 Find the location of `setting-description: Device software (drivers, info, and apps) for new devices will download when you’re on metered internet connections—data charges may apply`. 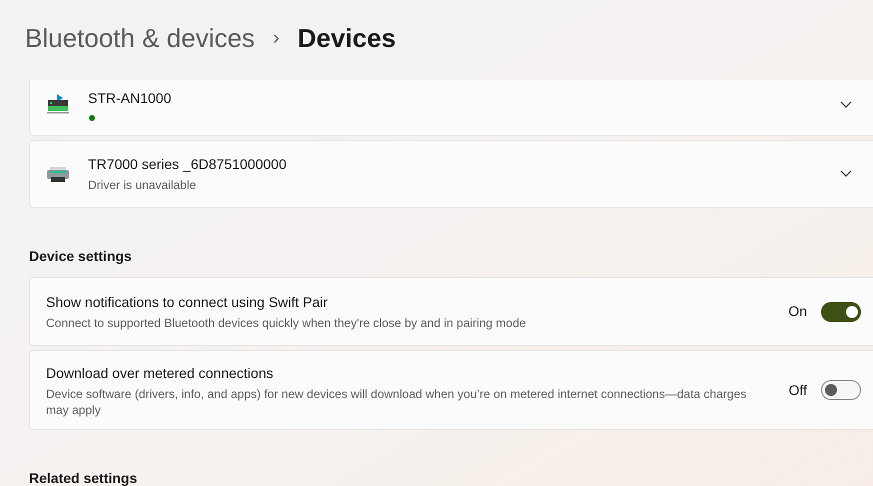

setting-description: Device software (drivers, info, and apps) for new devices will download when you’re on metered internet connections—data charges may apply is located at coordinates (397, 402).